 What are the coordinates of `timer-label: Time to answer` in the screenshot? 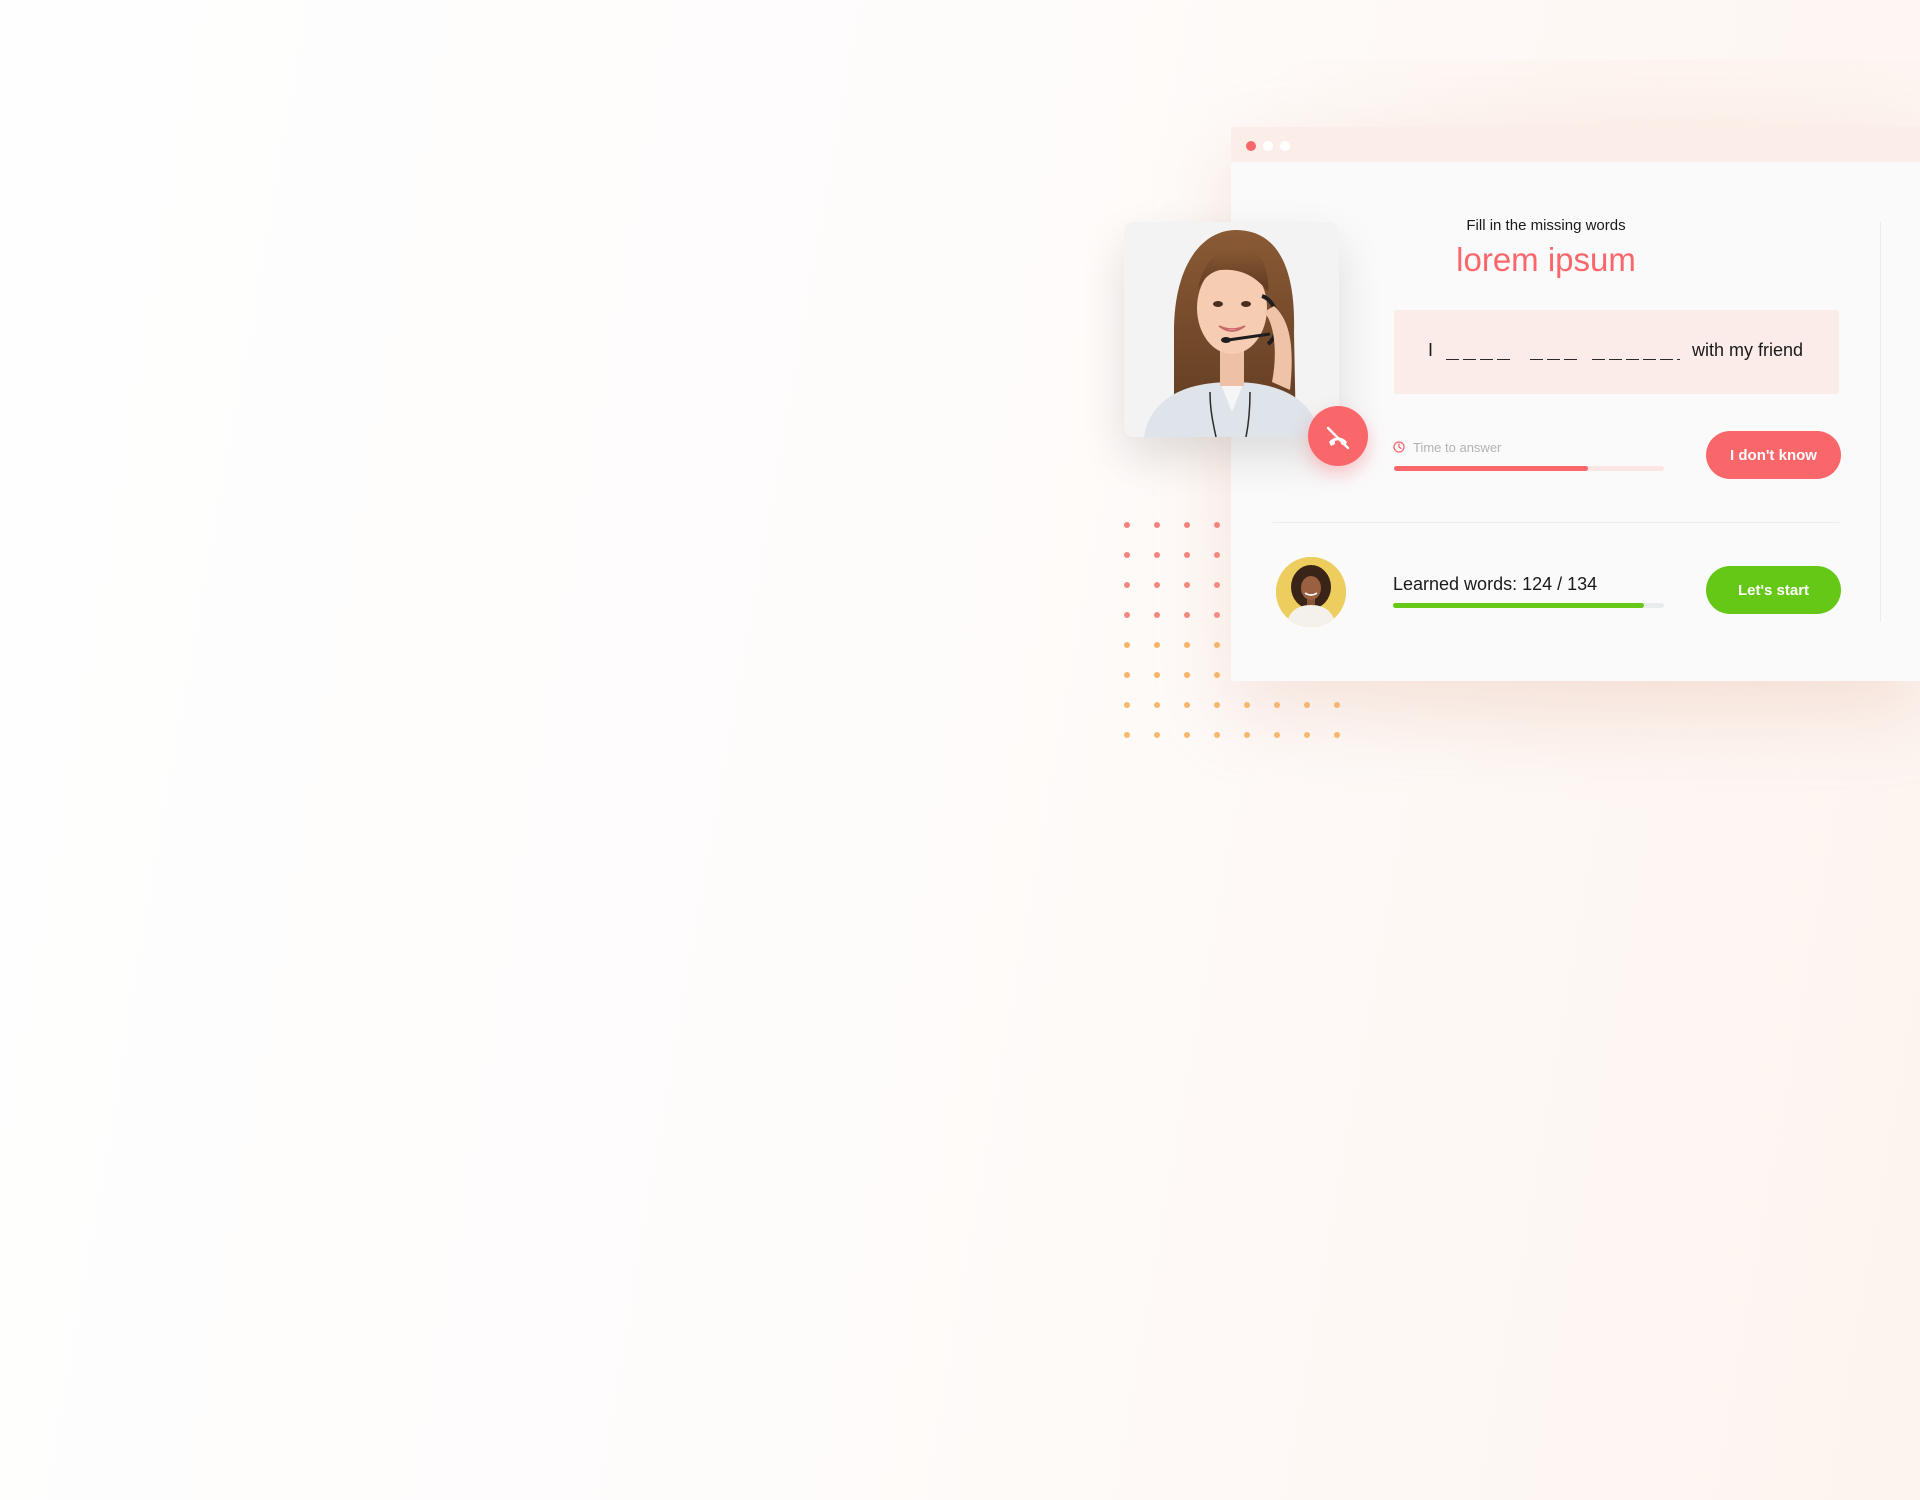 It's located at (1457, 447).